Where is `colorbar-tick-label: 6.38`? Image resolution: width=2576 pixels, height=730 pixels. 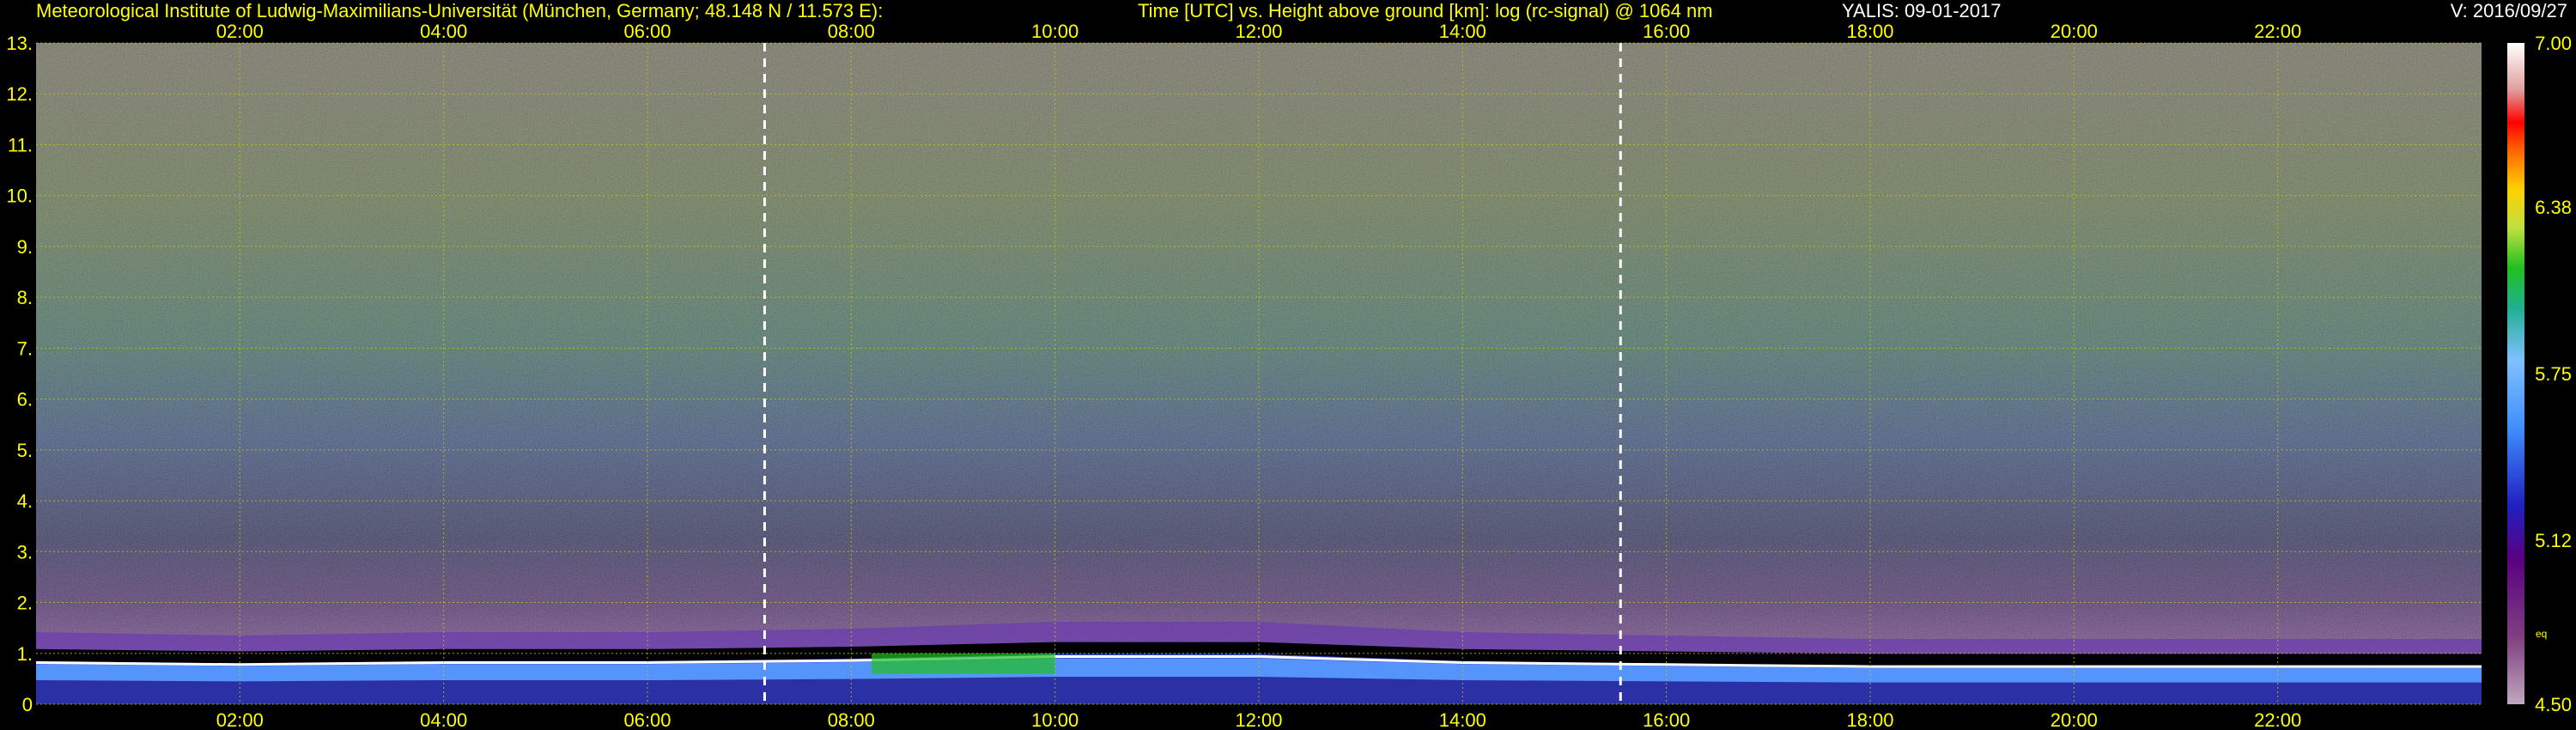 colorbar-tick-label: 6.38 is located at coordinates (2553, 207).